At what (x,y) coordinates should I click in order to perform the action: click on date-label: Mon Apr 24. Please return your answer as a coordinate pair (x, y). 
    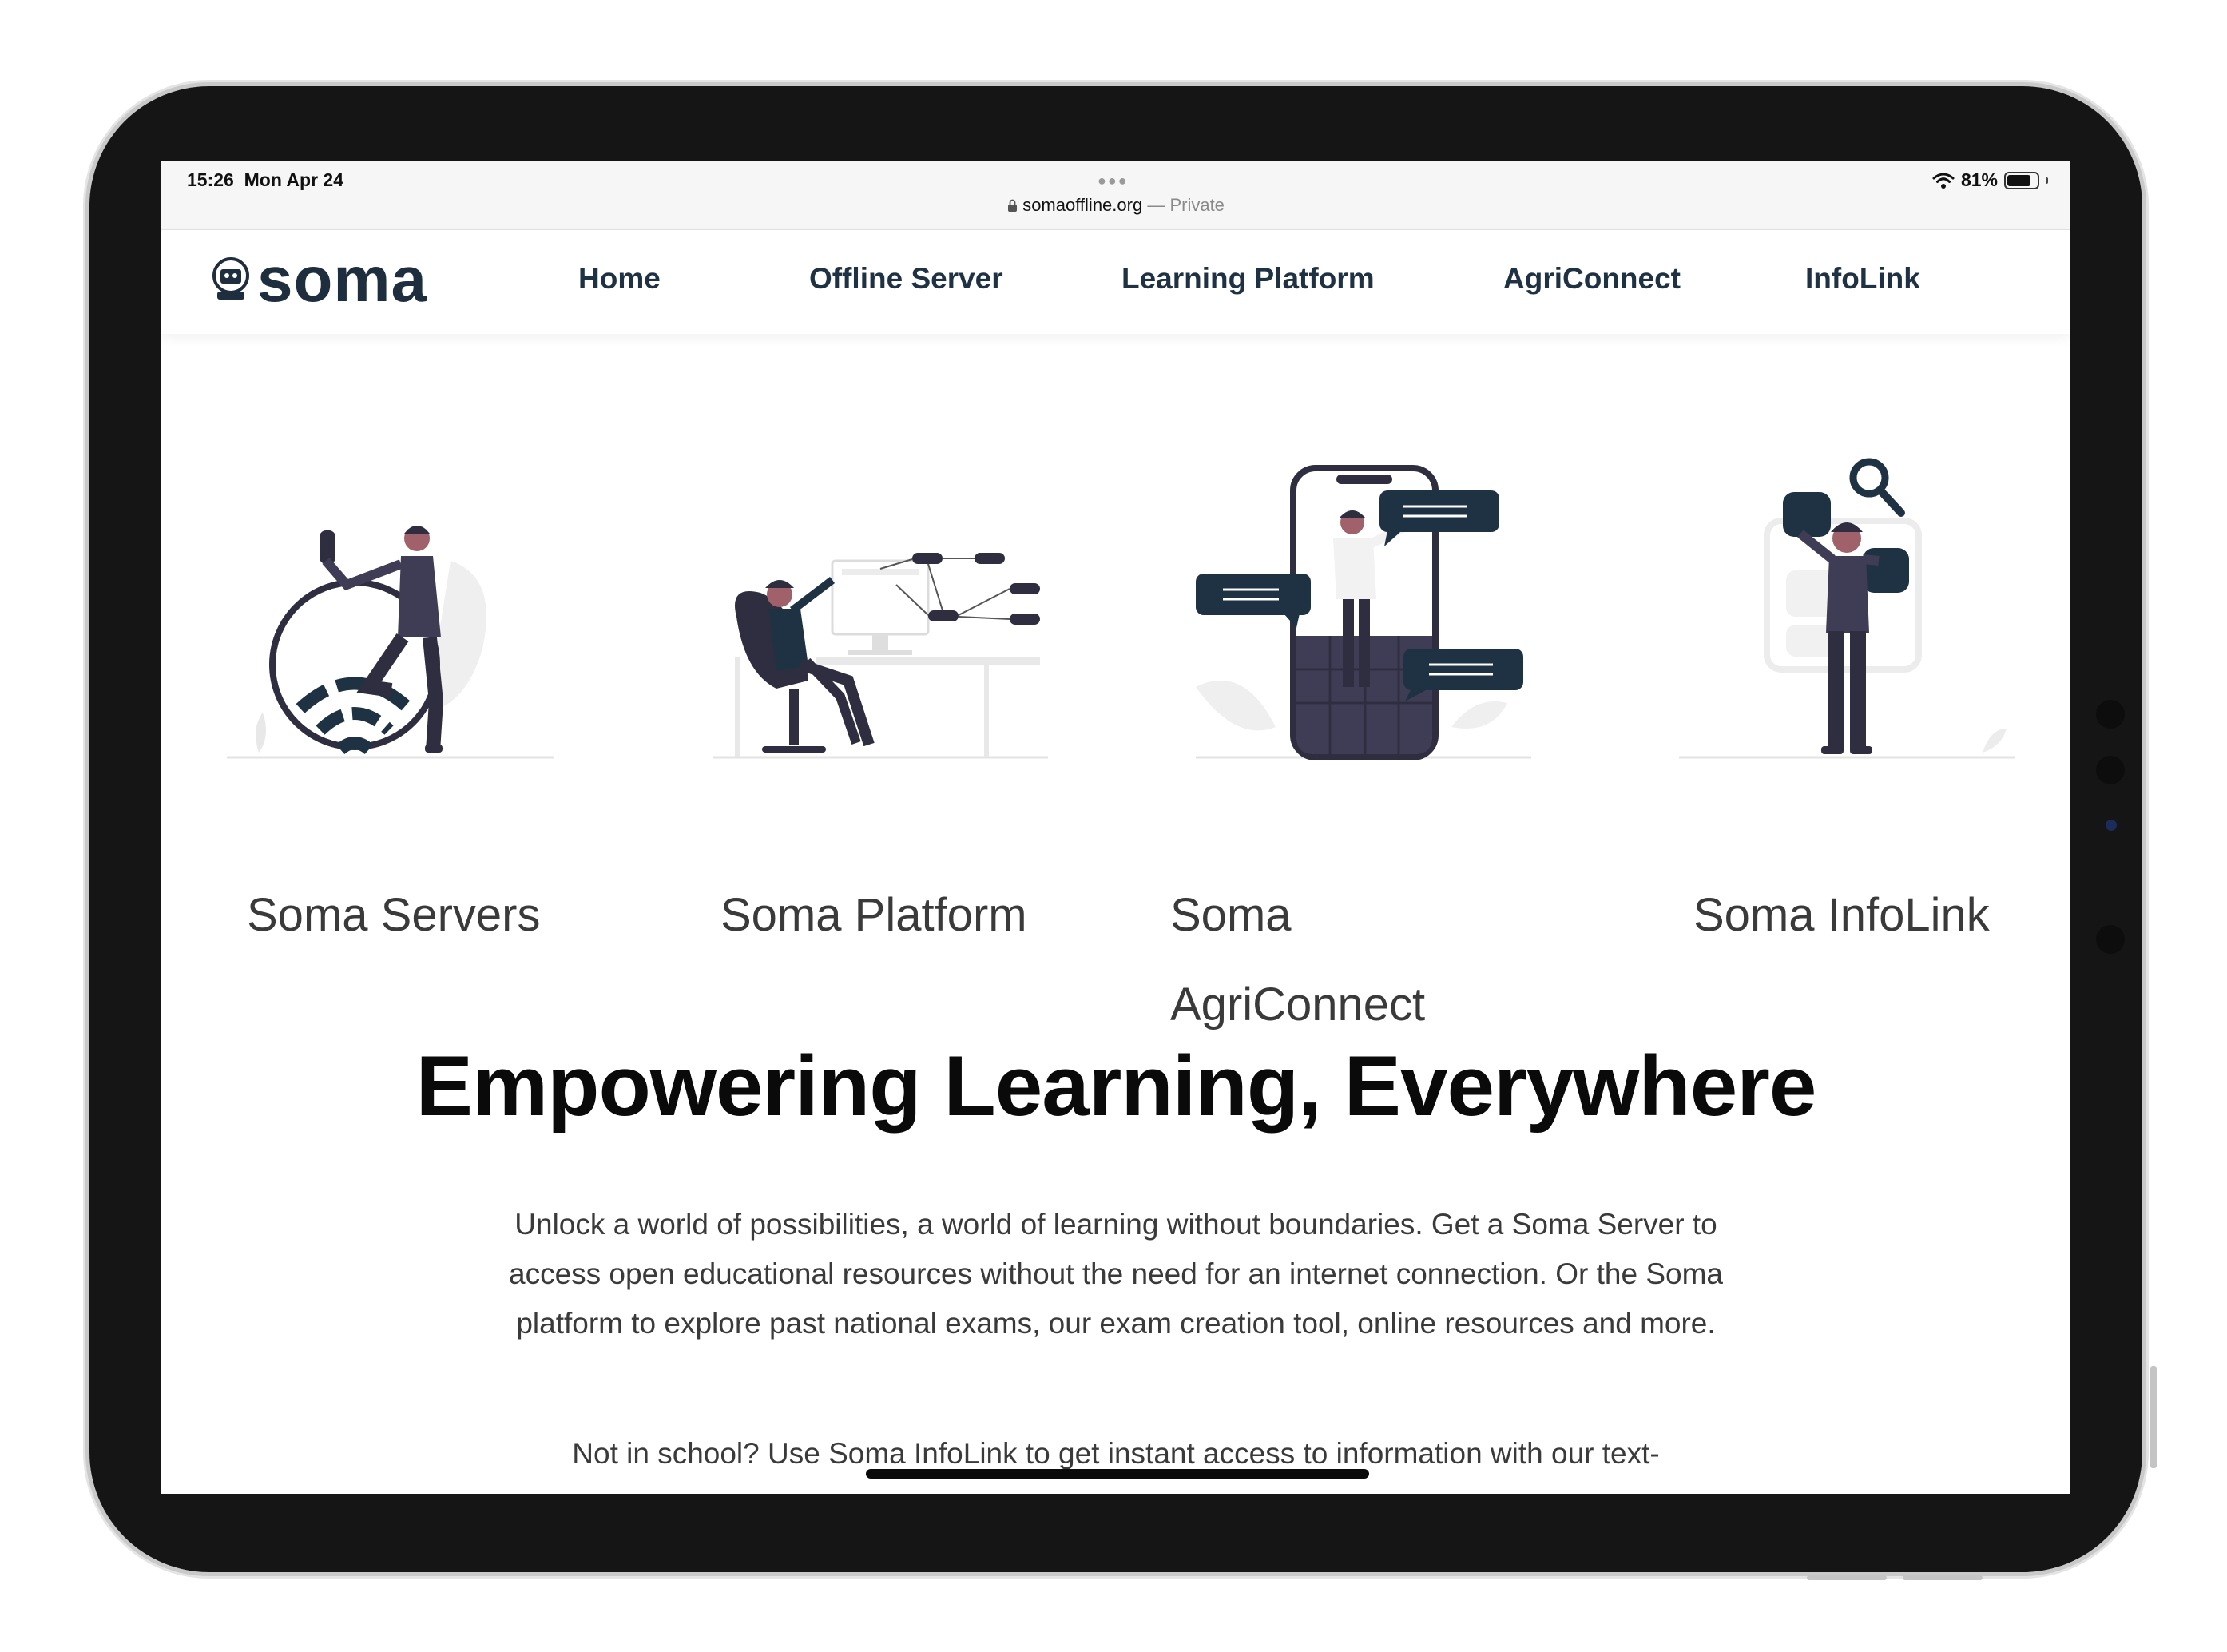
    Looking at the image, I should click on (293, 179).